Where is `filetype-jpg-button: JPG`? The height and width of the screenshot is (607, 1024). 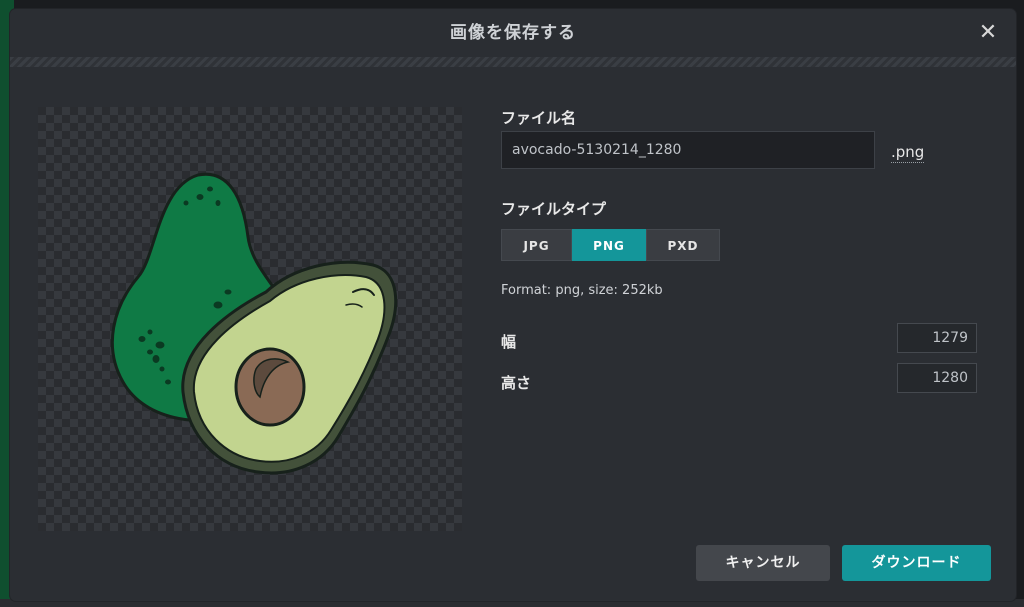
filetype-jpg-button: JPG is located at coordinates (536, 245).